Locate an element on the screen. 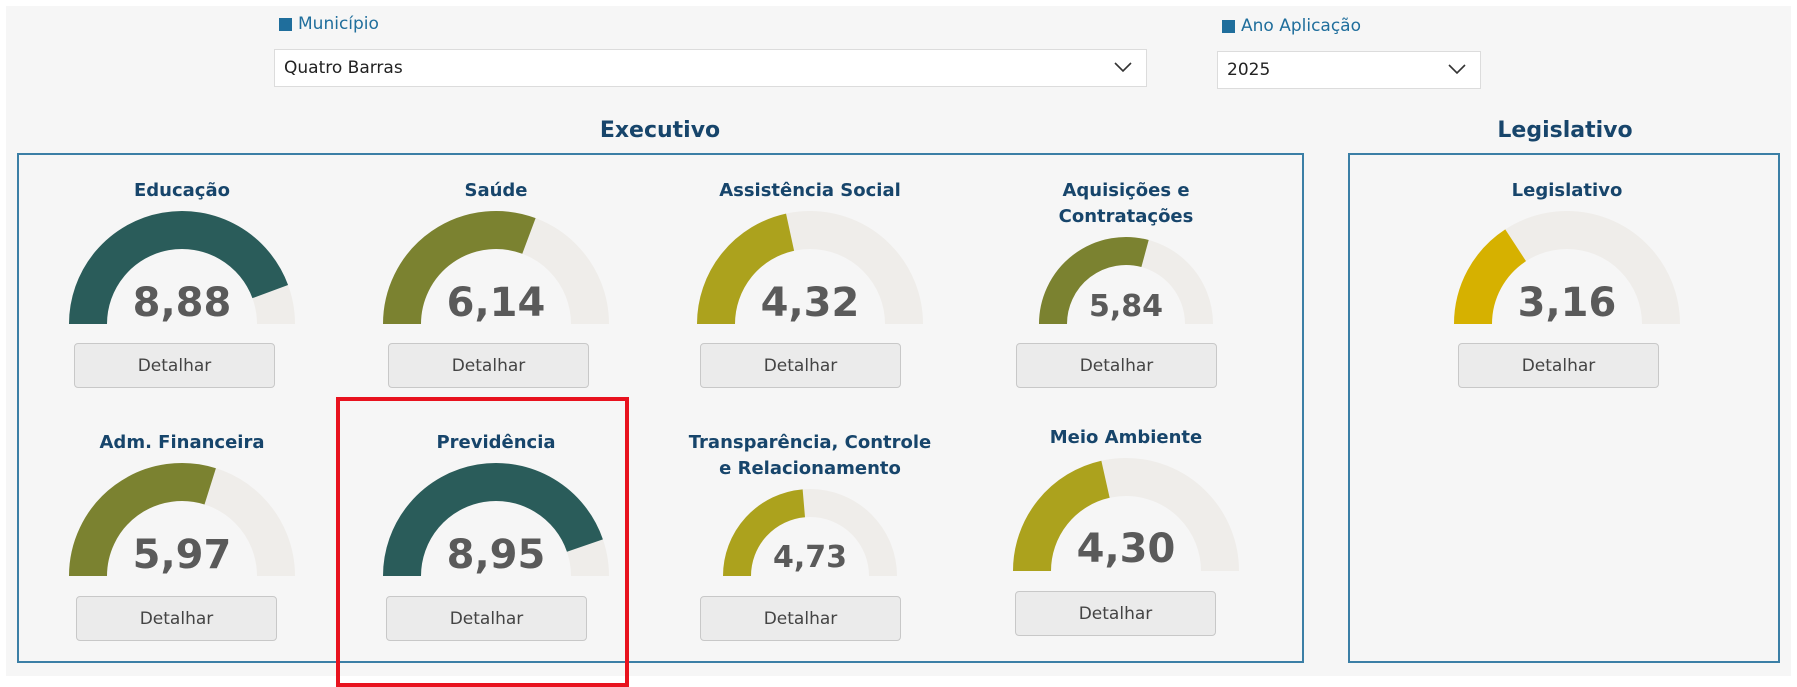  gauge-value: 3,16 is located at coordinates (1567, 303).